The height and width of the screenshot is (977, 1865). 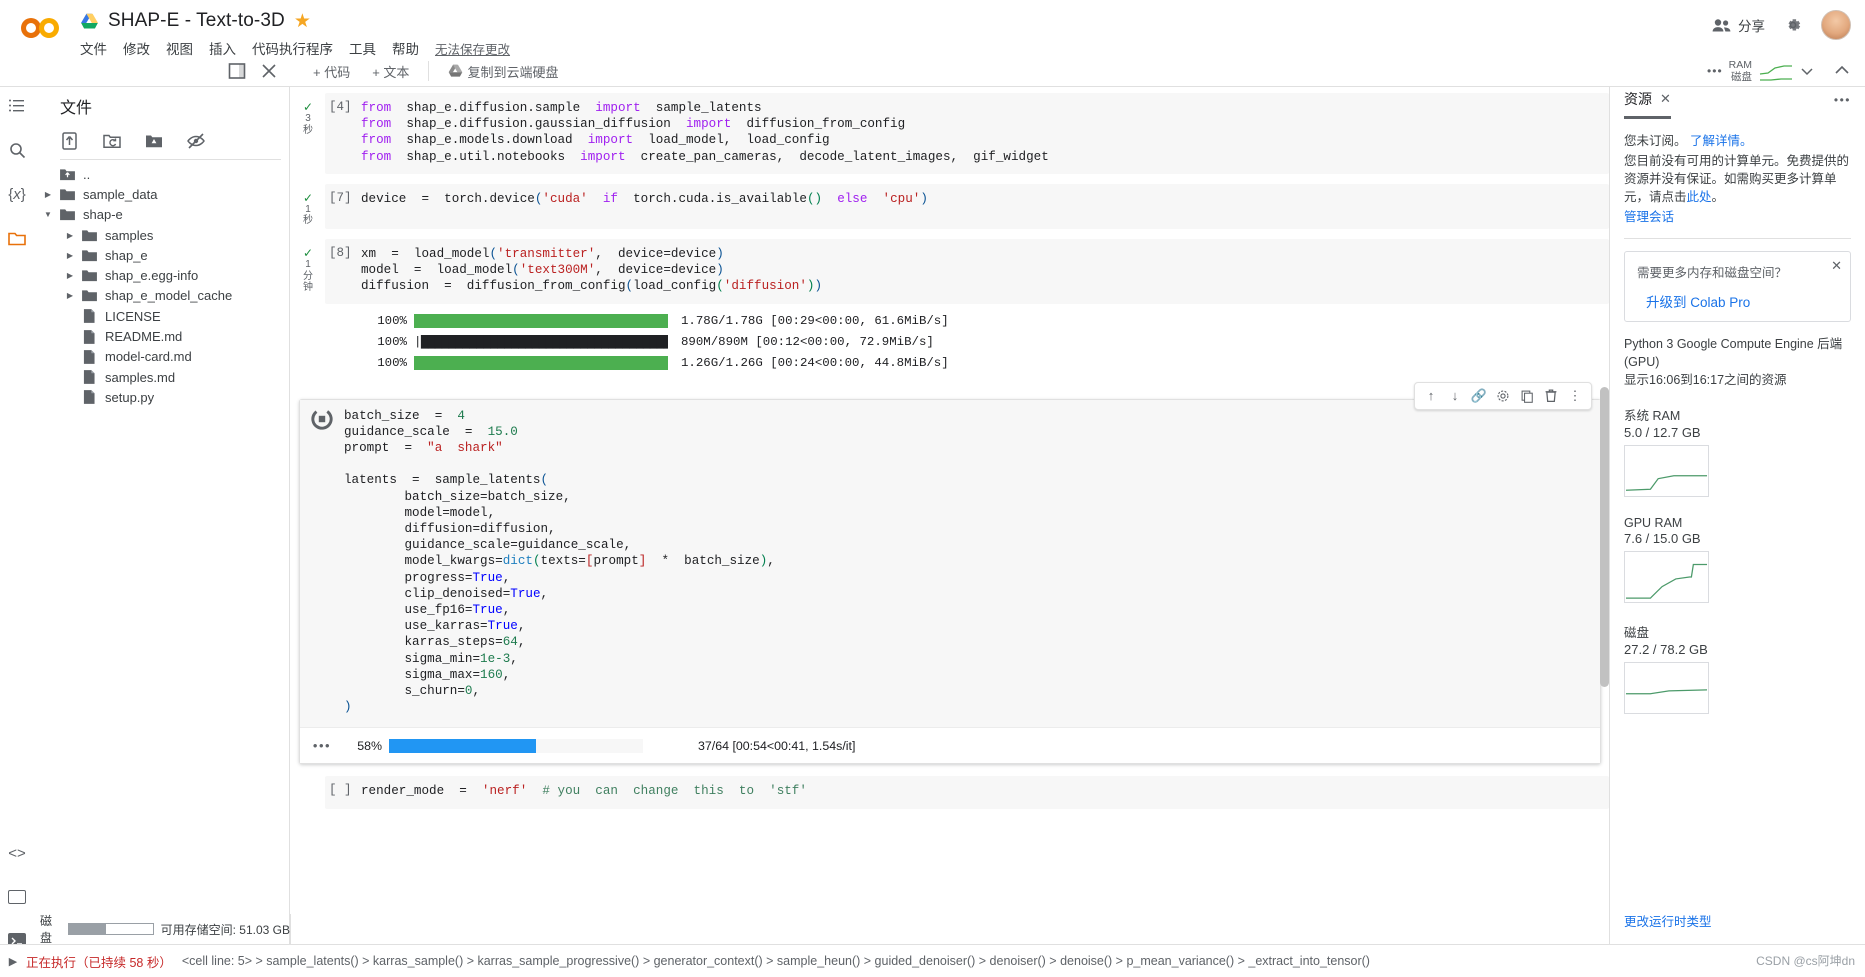 I want to click on tab-resources: 资源 ✕, so click(x=1647, y=104).